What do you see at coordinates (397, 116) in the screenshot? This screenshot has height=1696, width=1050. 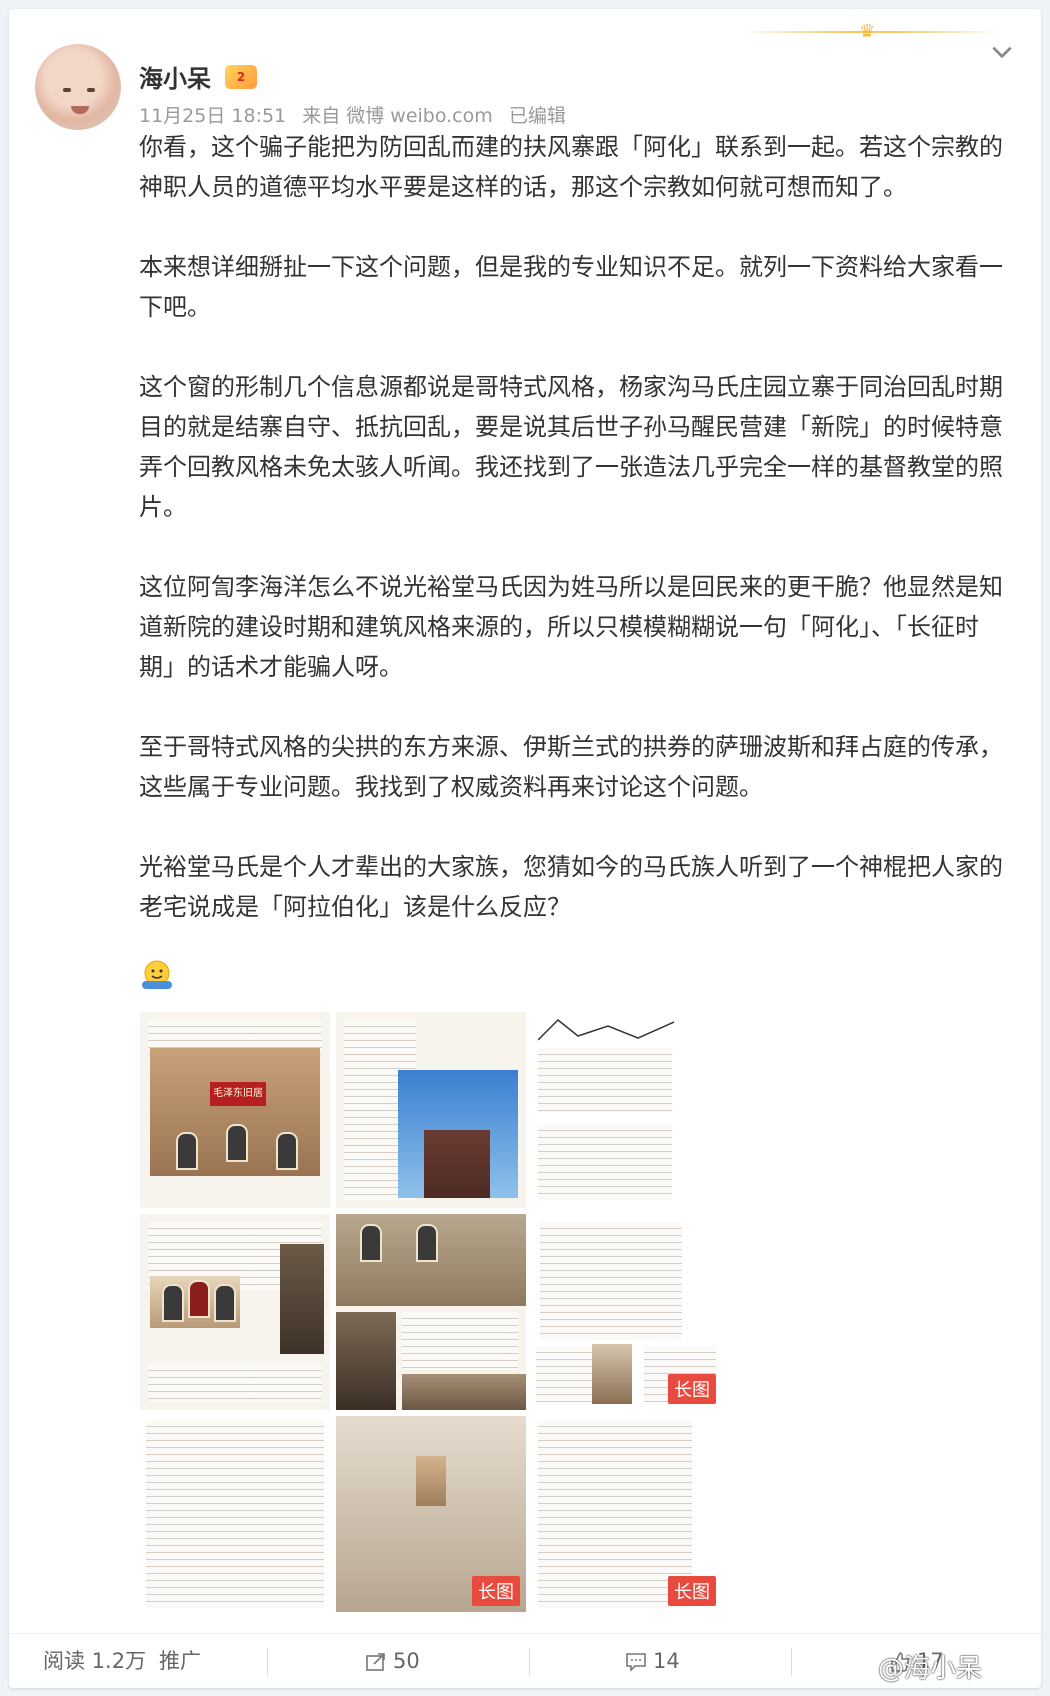 I see `post-source: 来自 微博 weibo.com` at bounding box center [397, 116].